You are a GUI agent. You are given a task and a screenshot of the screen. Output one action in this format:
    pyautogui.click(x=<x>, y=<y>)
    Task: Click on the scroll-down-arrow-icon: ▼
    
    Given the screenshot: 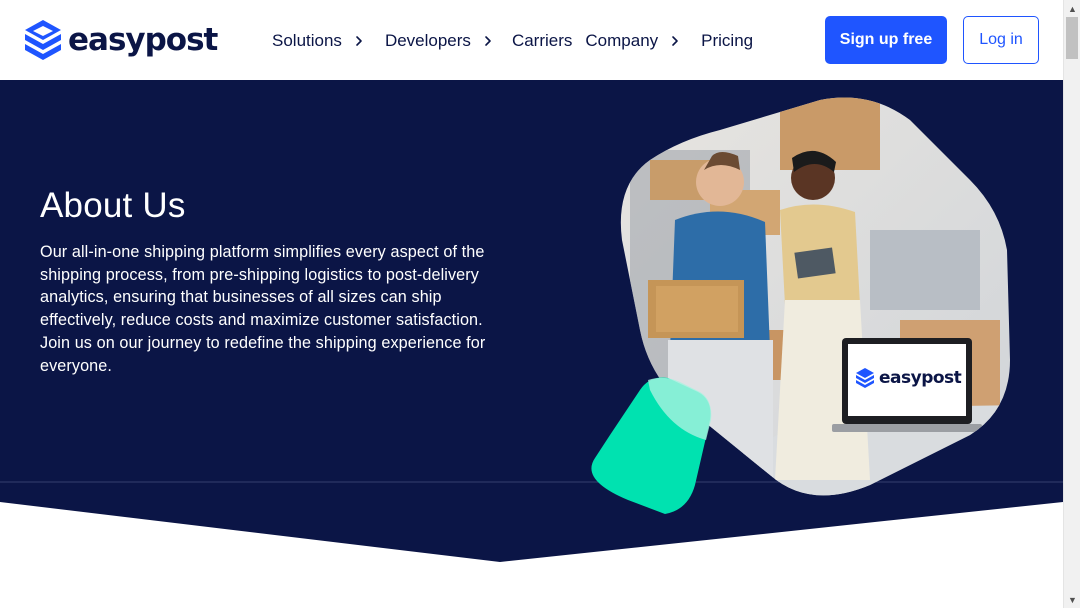 What is the action you would take?
    pyautogui.click(x=1072, y=599)
    